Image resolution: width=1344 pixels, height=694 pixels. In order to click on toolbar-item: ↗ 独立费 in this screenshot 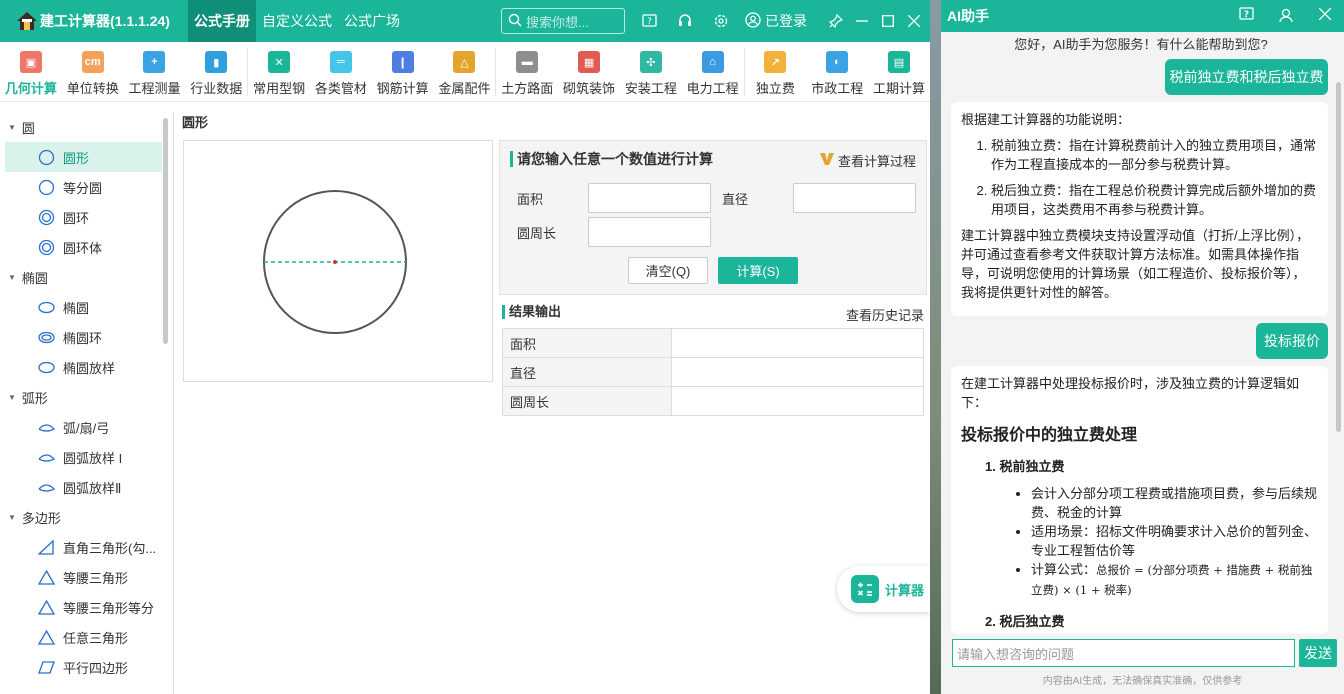, I will do `click(776, 72)`.